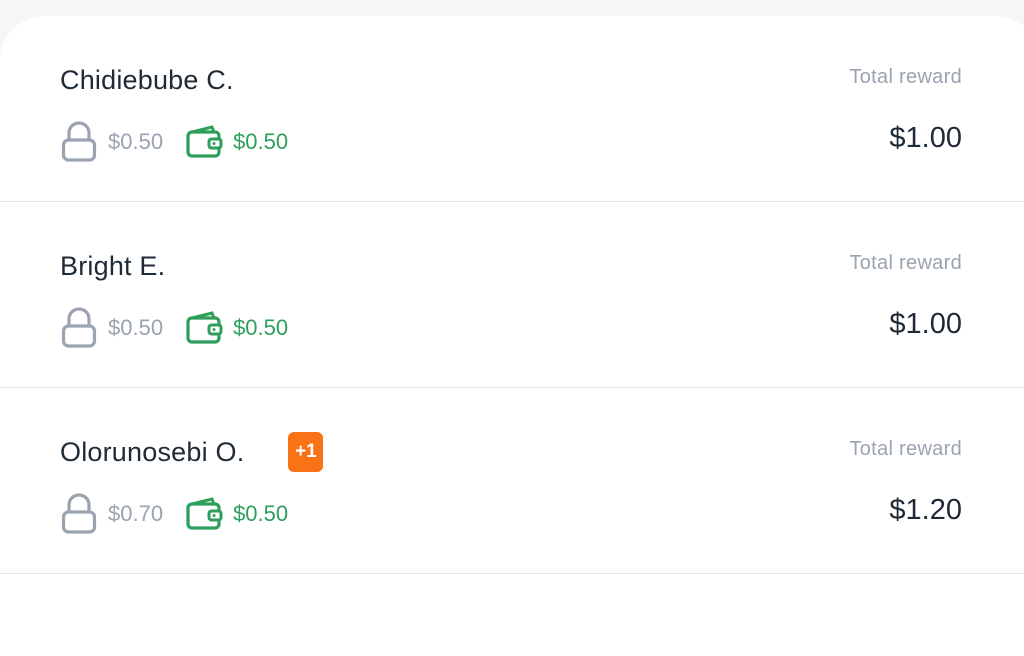 The width and height of the screenshot is (1024, 656). I want to click on reward-breakdown: $0.70 $0.50, so click(174, 514).